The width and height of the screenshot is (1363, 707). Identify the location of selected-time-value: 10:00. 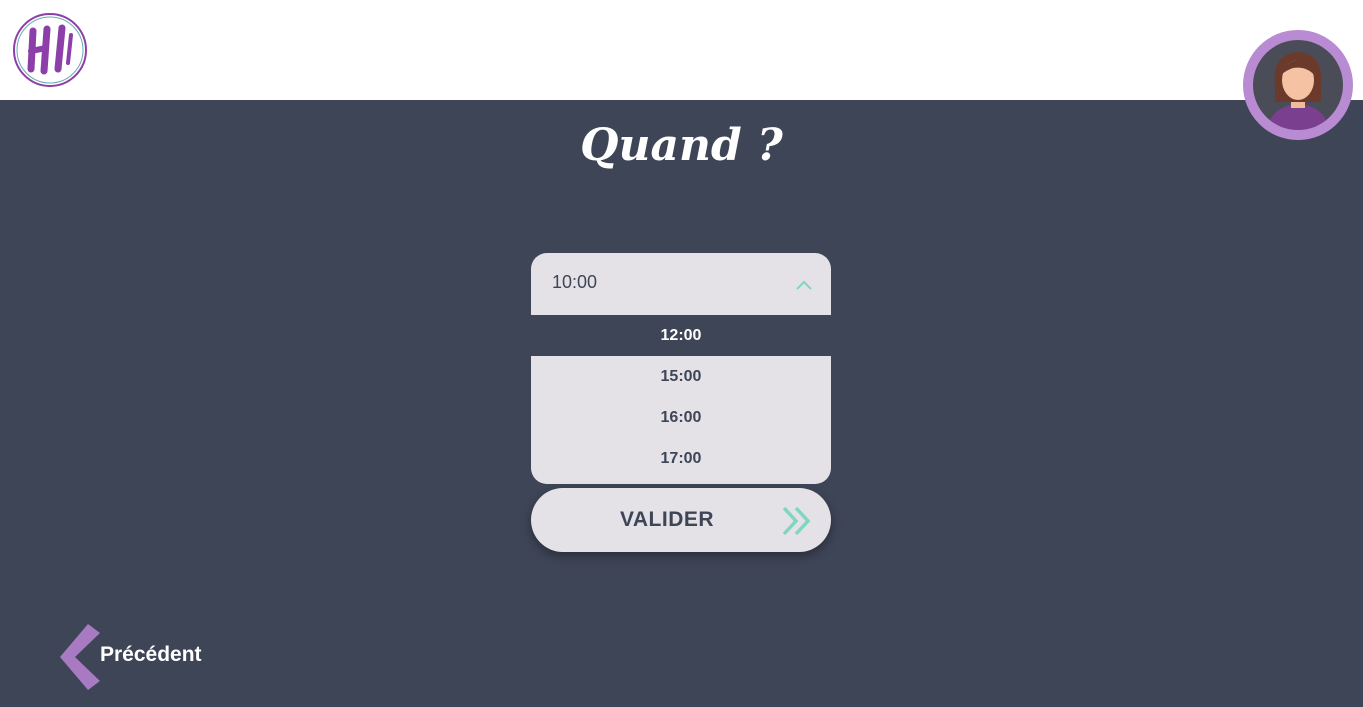
(575, 282).